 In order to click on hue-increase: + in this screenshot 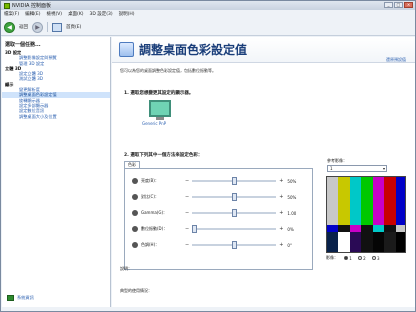, I will do `click(281, 245)`.